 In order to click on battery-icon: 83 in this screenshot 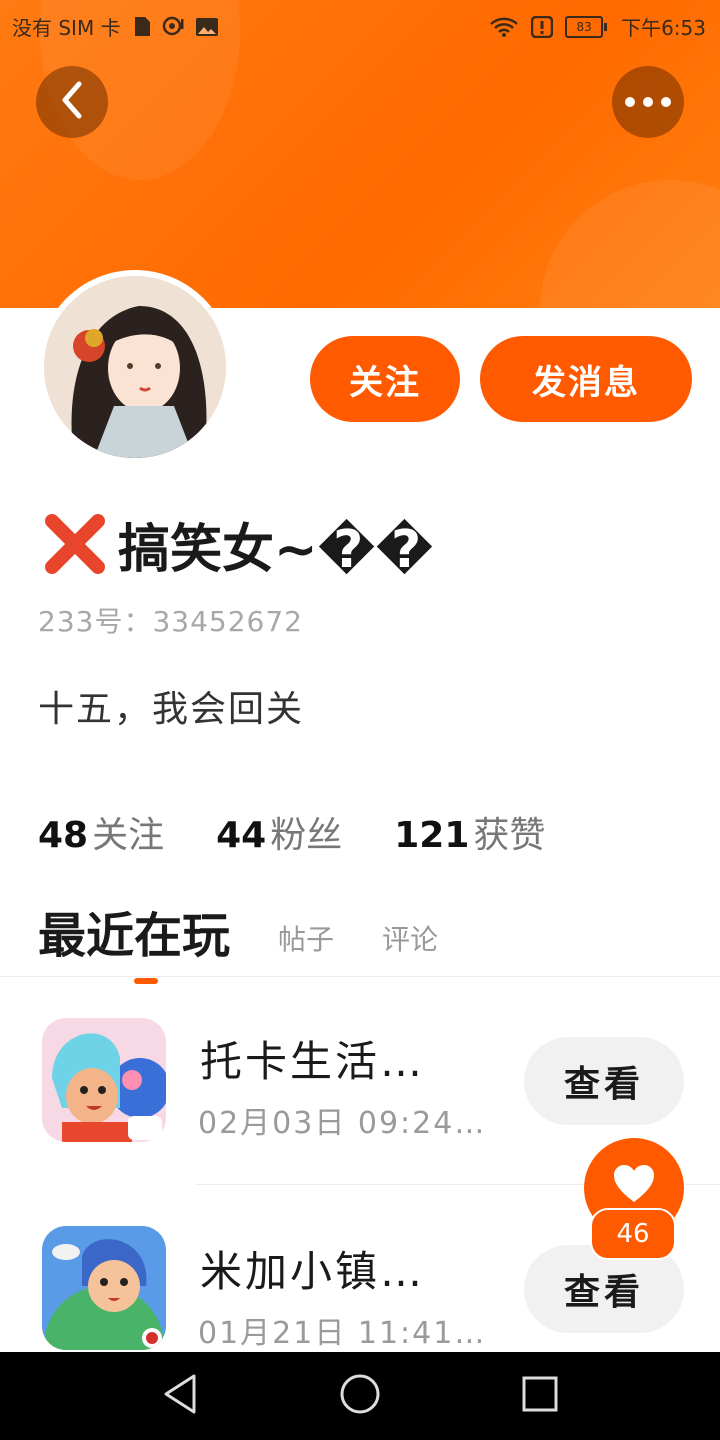, I will do `click(586, 26)`.